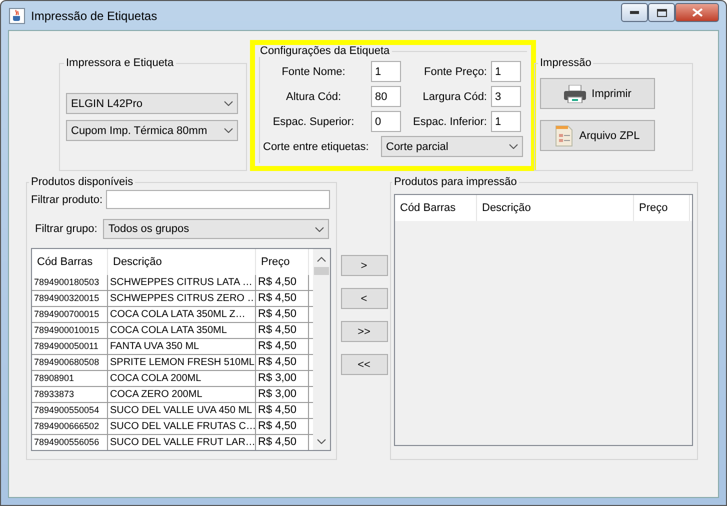  What do you see at coordinates (152, 130) in the screenshot?
I see `label-dropdown: Cupom Imp. Térmica 80mm` at bounding box center [152, 130].